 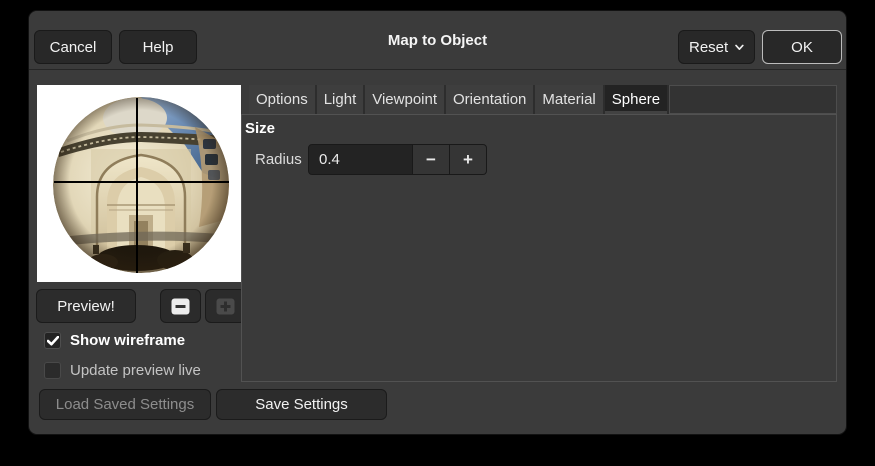 What do you see at coordinates (637, 99) in the screenshot?
I see `tab-sphere: Sphere` at bounding box center [637, 99].